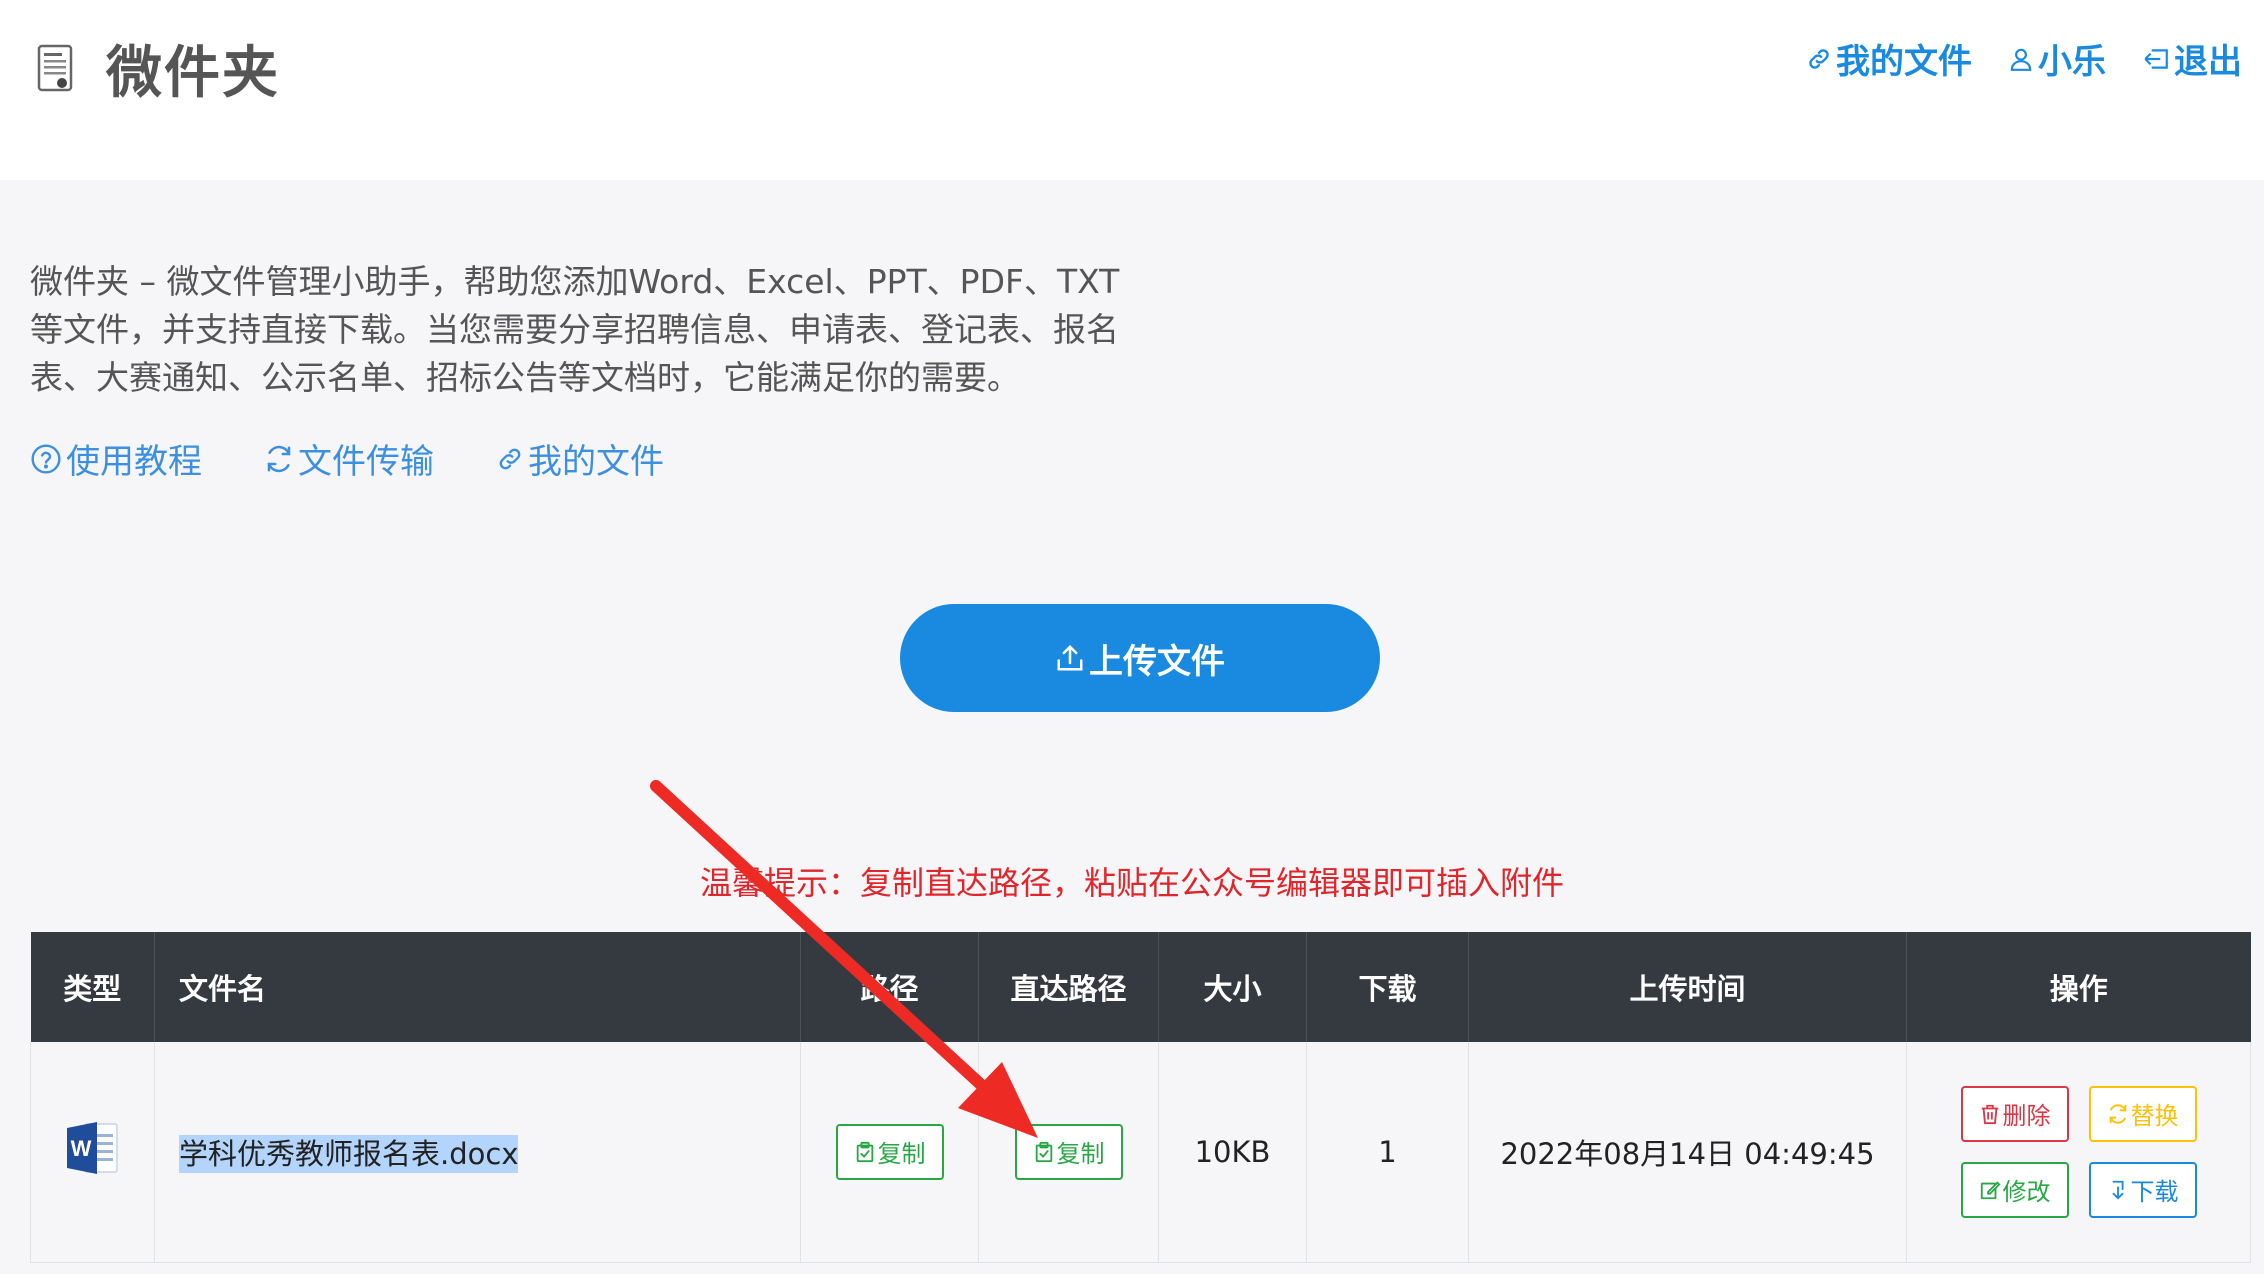 This screenshot has width=2264, height=1274. I want to click on cell-direct-path: 复制, so click(1068, 1152).